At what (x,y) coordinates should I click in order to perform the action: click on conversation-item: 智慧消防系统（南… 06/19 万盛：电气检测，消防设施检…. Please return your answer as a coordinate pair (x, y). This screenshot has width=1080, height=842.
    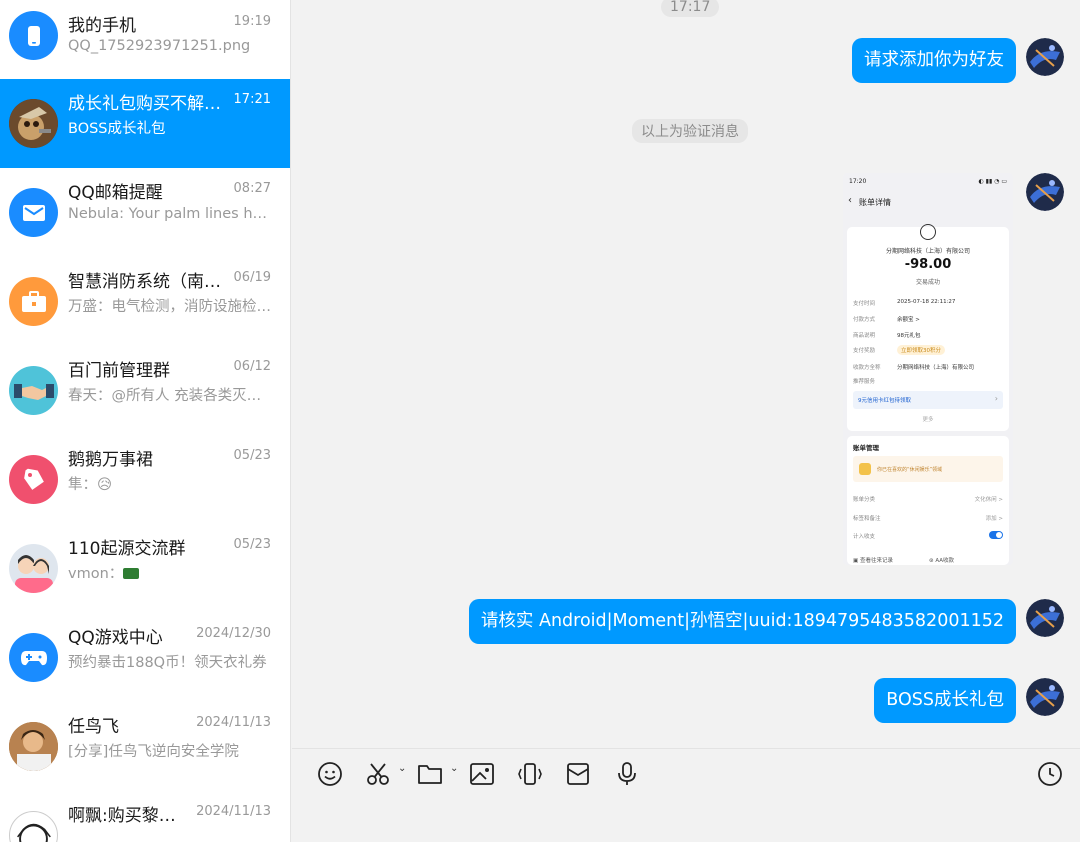
    Looking at the image, I should click on (145, 301).